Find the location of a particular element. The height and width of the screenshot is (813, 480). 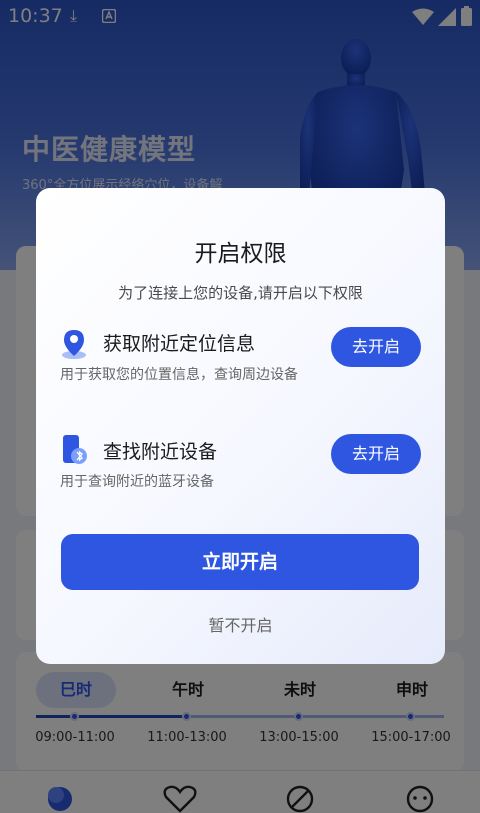

enable-now-button: 立即开启 is located at coordinates (240, 562).